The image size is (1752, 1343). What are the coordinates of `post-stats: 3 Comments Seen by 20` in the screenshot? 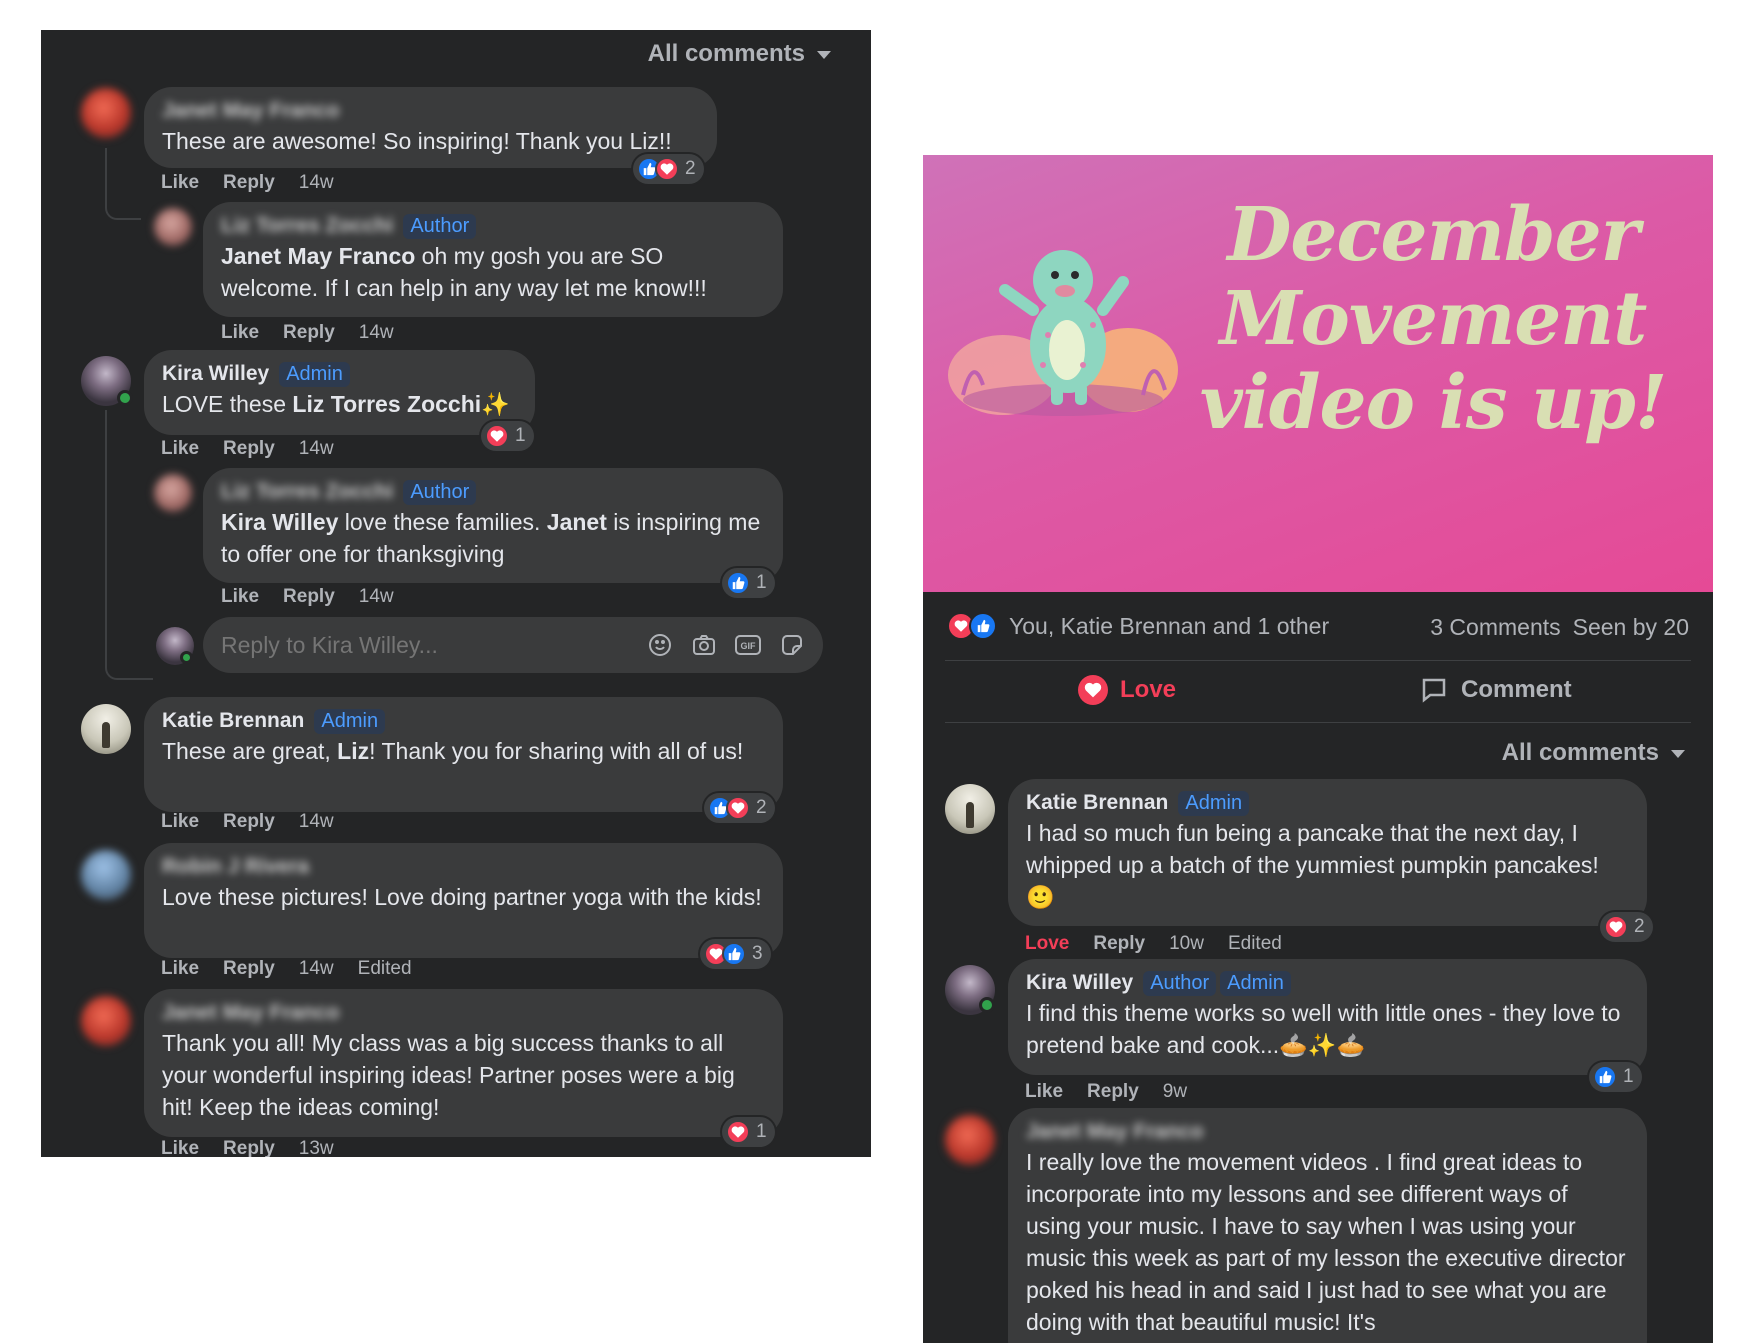 It's located at (1559, 627).